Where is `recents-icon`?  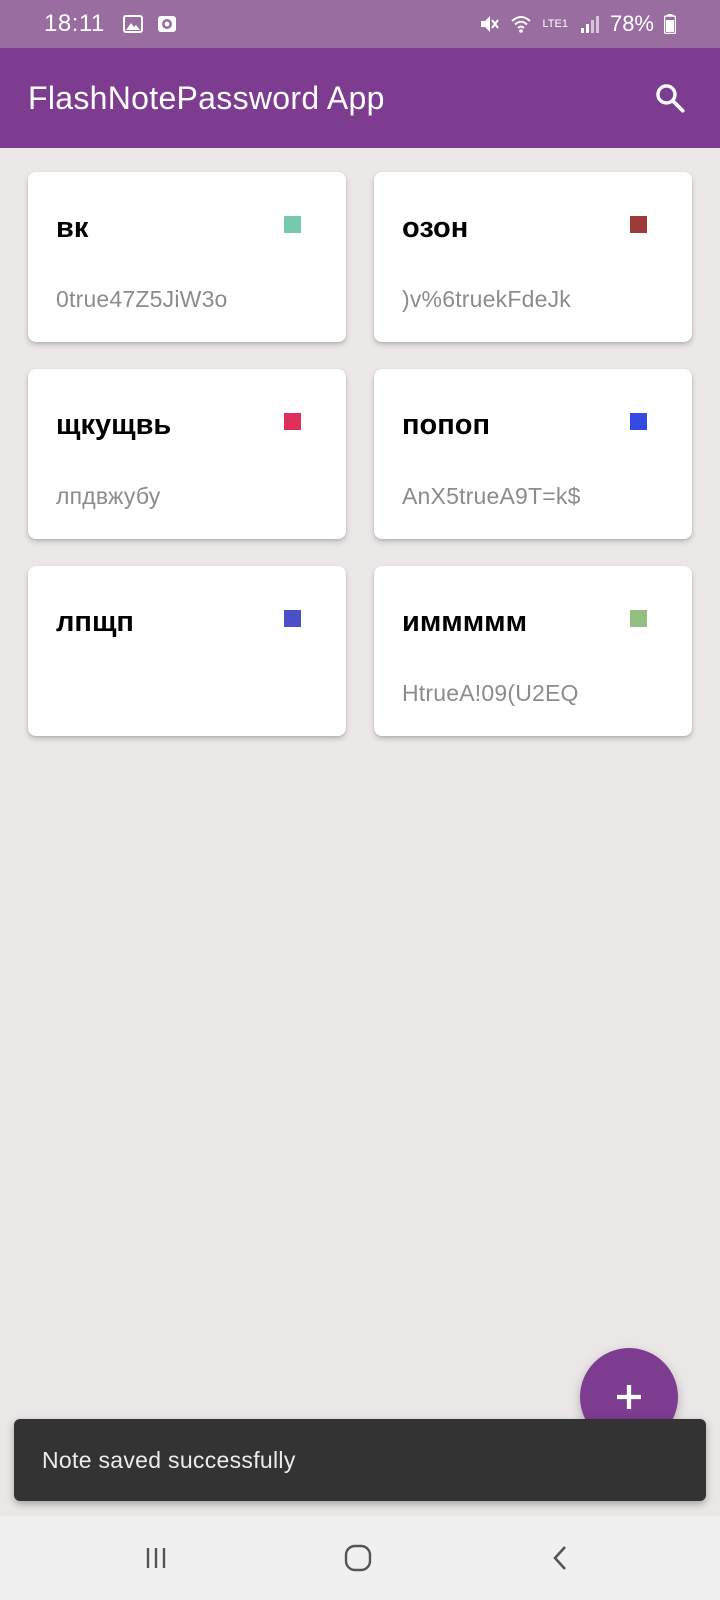
recents-icon is located at coordinates (156, 1558).